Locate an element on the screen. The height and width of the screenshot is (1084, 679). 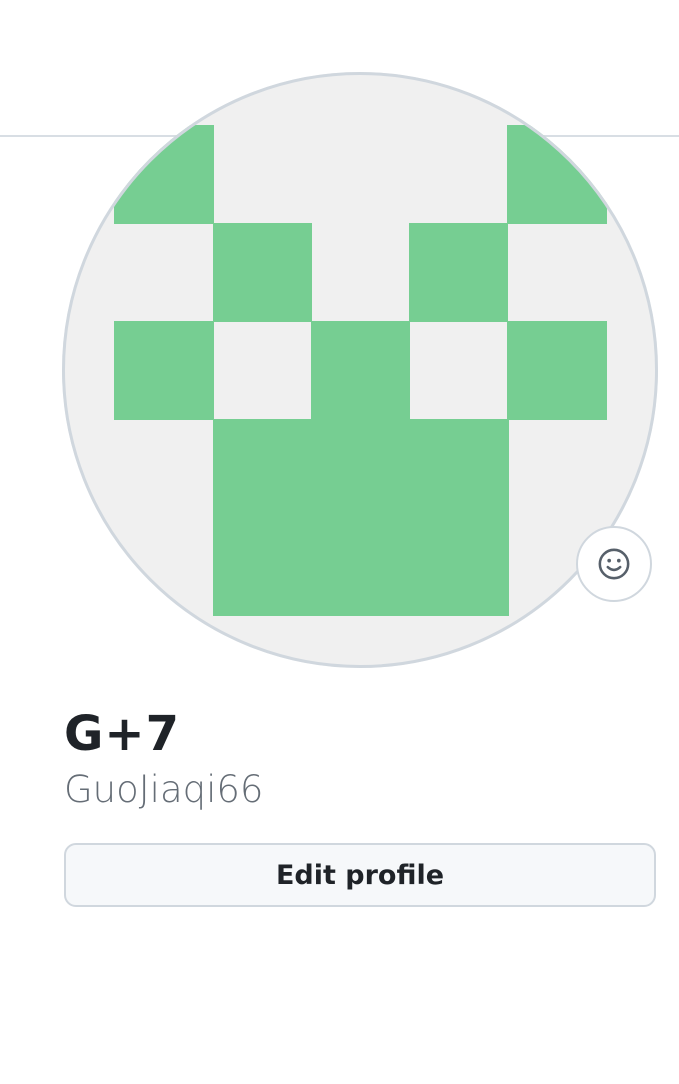
profile-username: GuoJiaqi66 is located at coordinates (164, 789).